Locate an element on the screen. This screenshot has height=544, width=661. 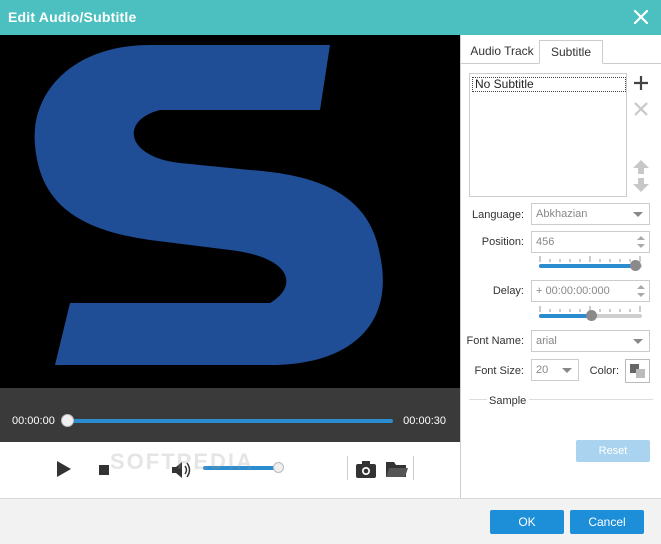
progress-thumb is located at coordinates (67, 420).